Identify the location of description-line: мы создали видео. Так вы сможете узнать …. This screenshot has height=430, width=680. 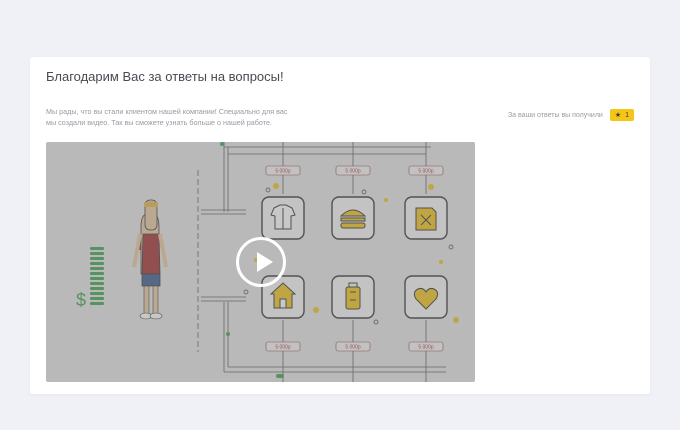
(159, 122).